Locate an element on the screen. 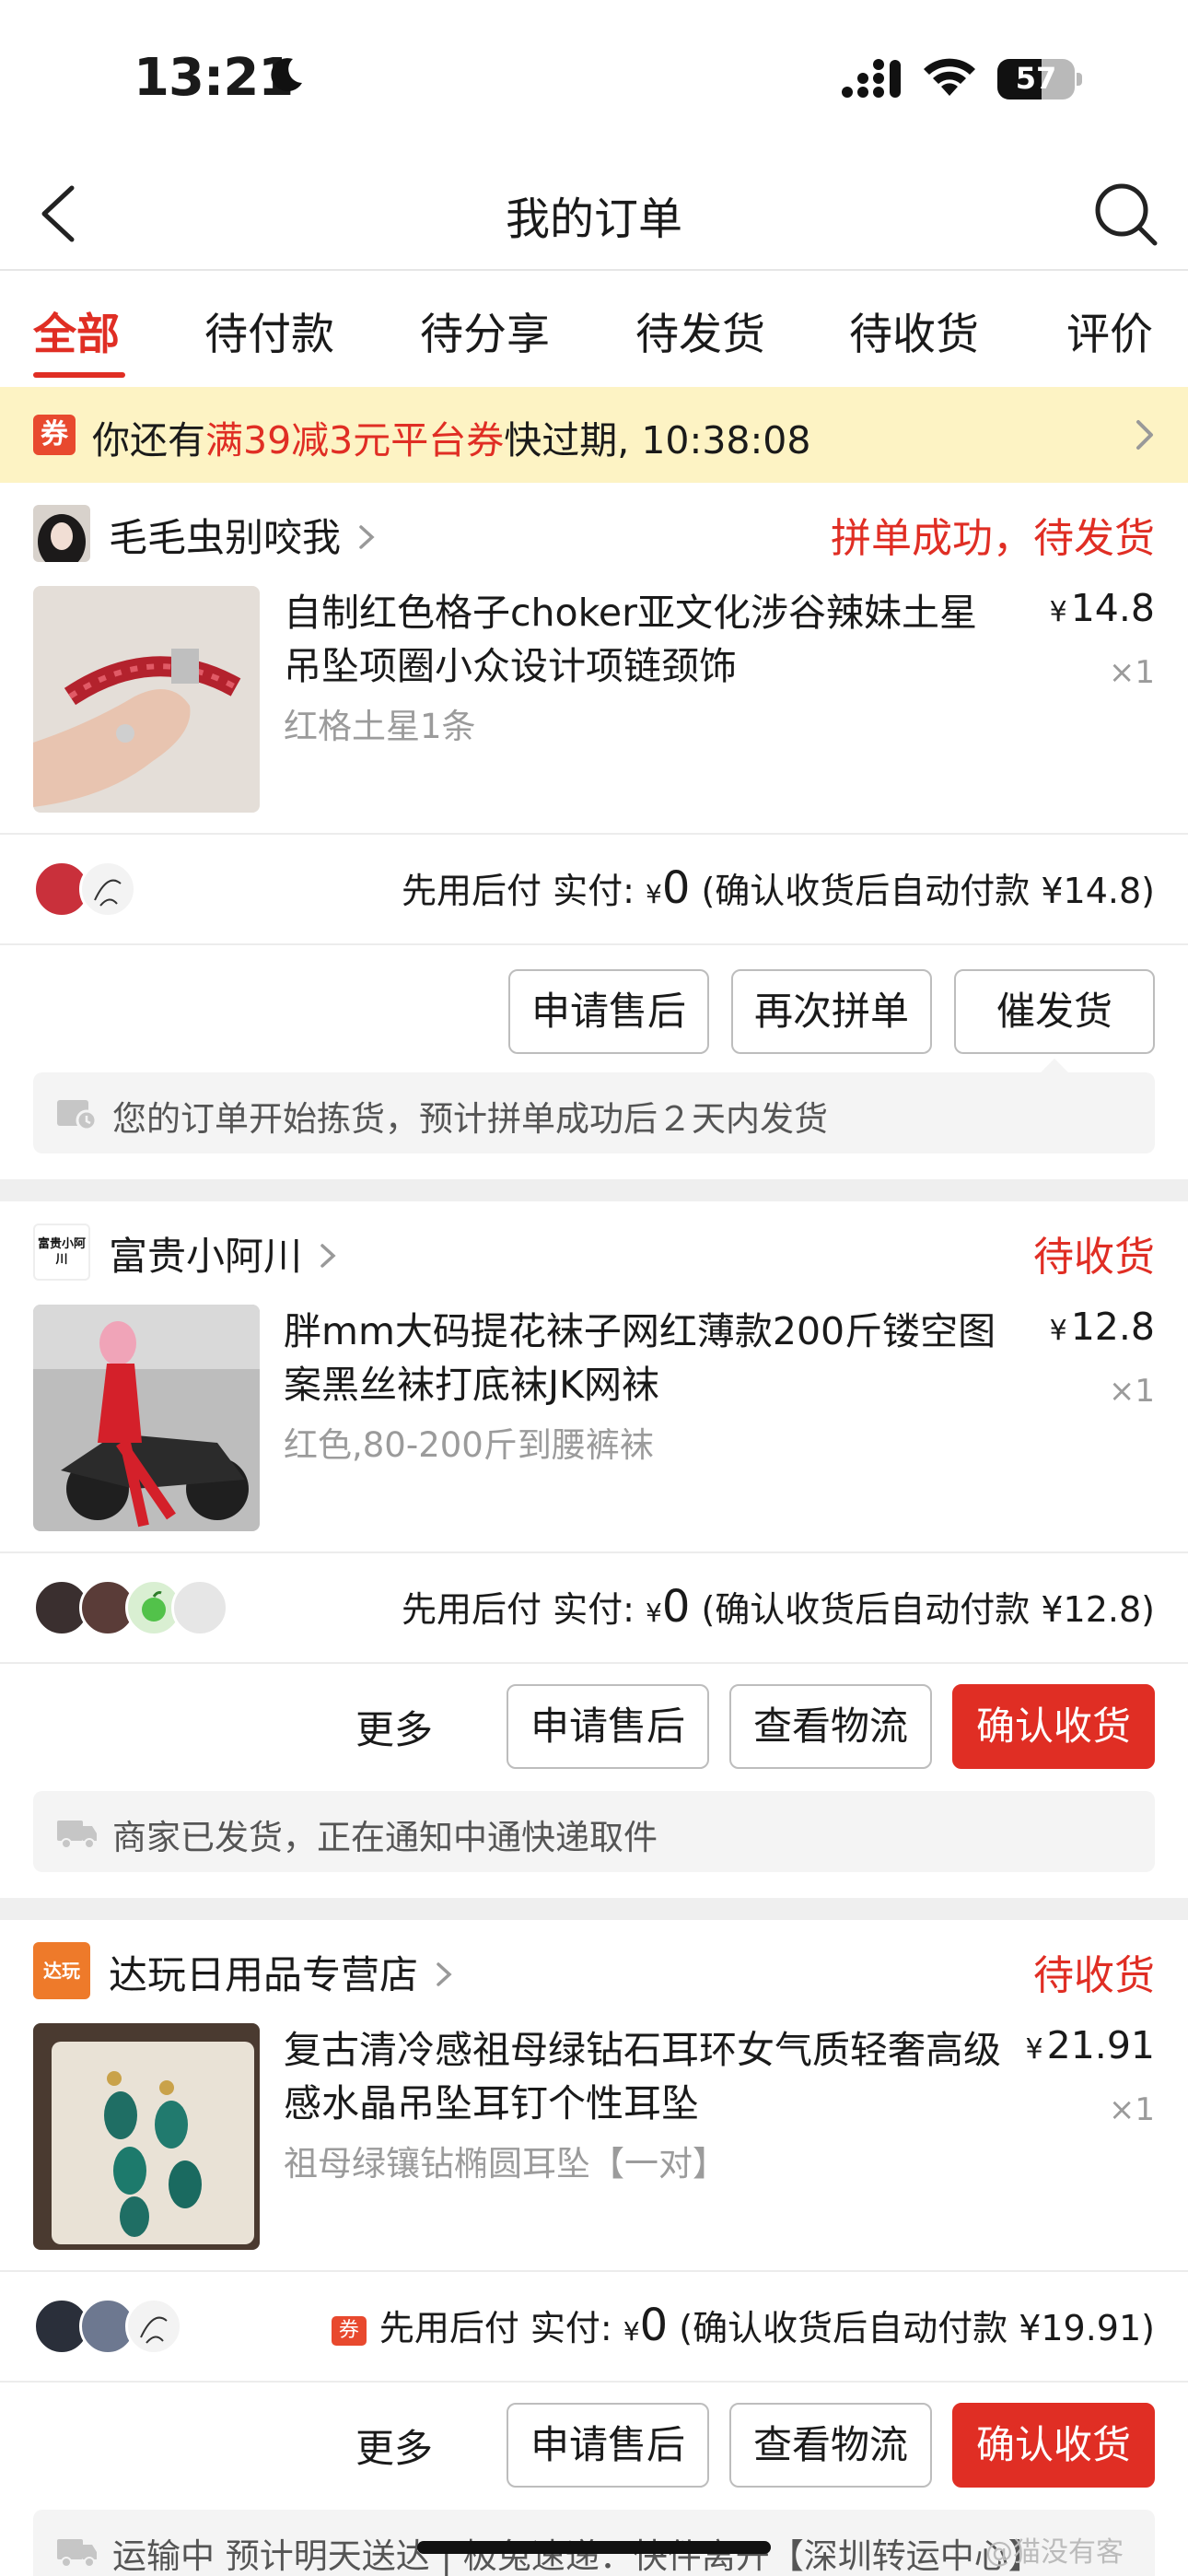 Image resolution: width=1188 pixels, height=2576 pixels. product-spec: 红格土星1条 is located at coordinates (380, 726).